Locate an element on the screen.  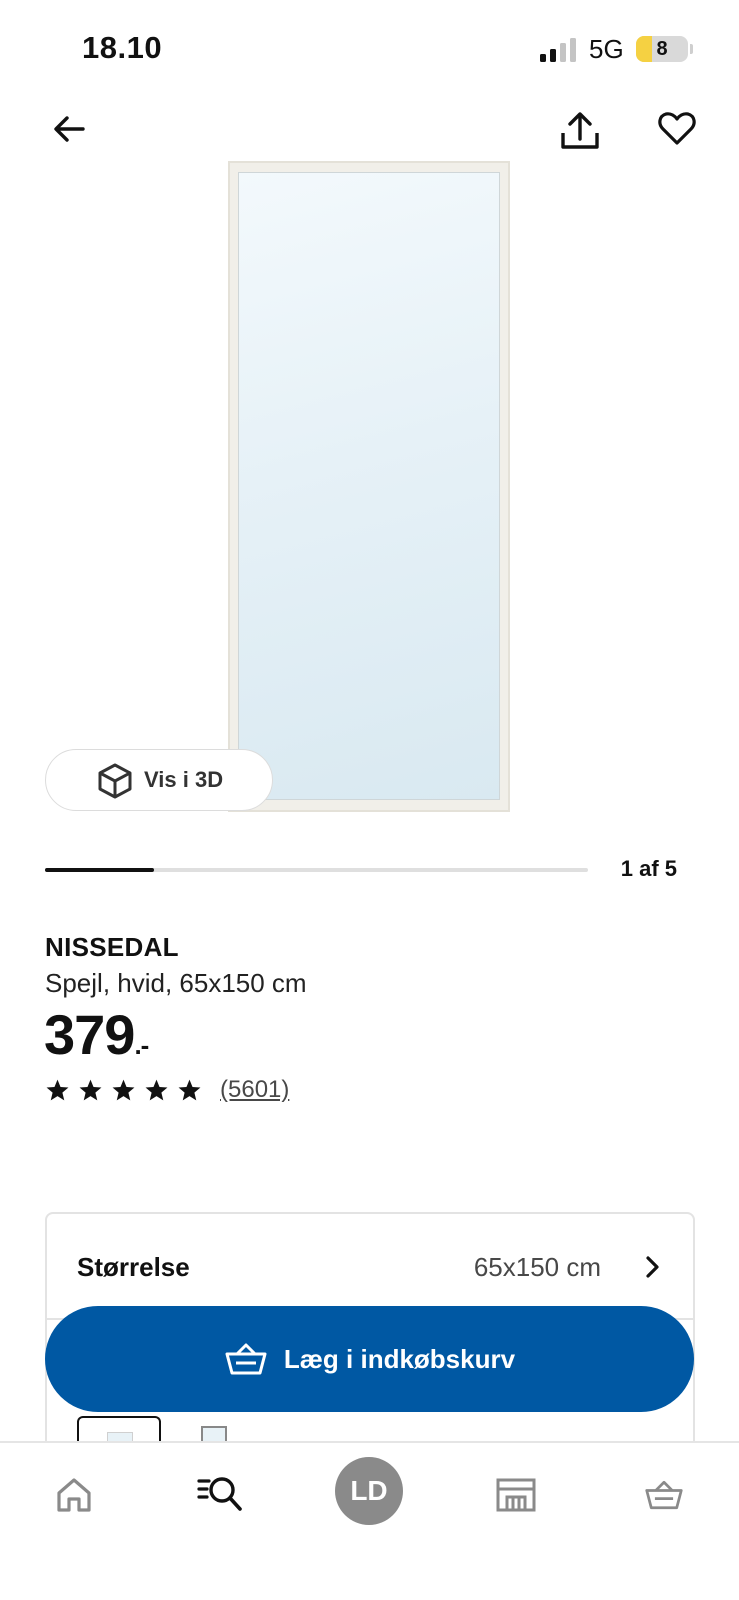
status-time: 18.10 is located at coordinates (122, 47).